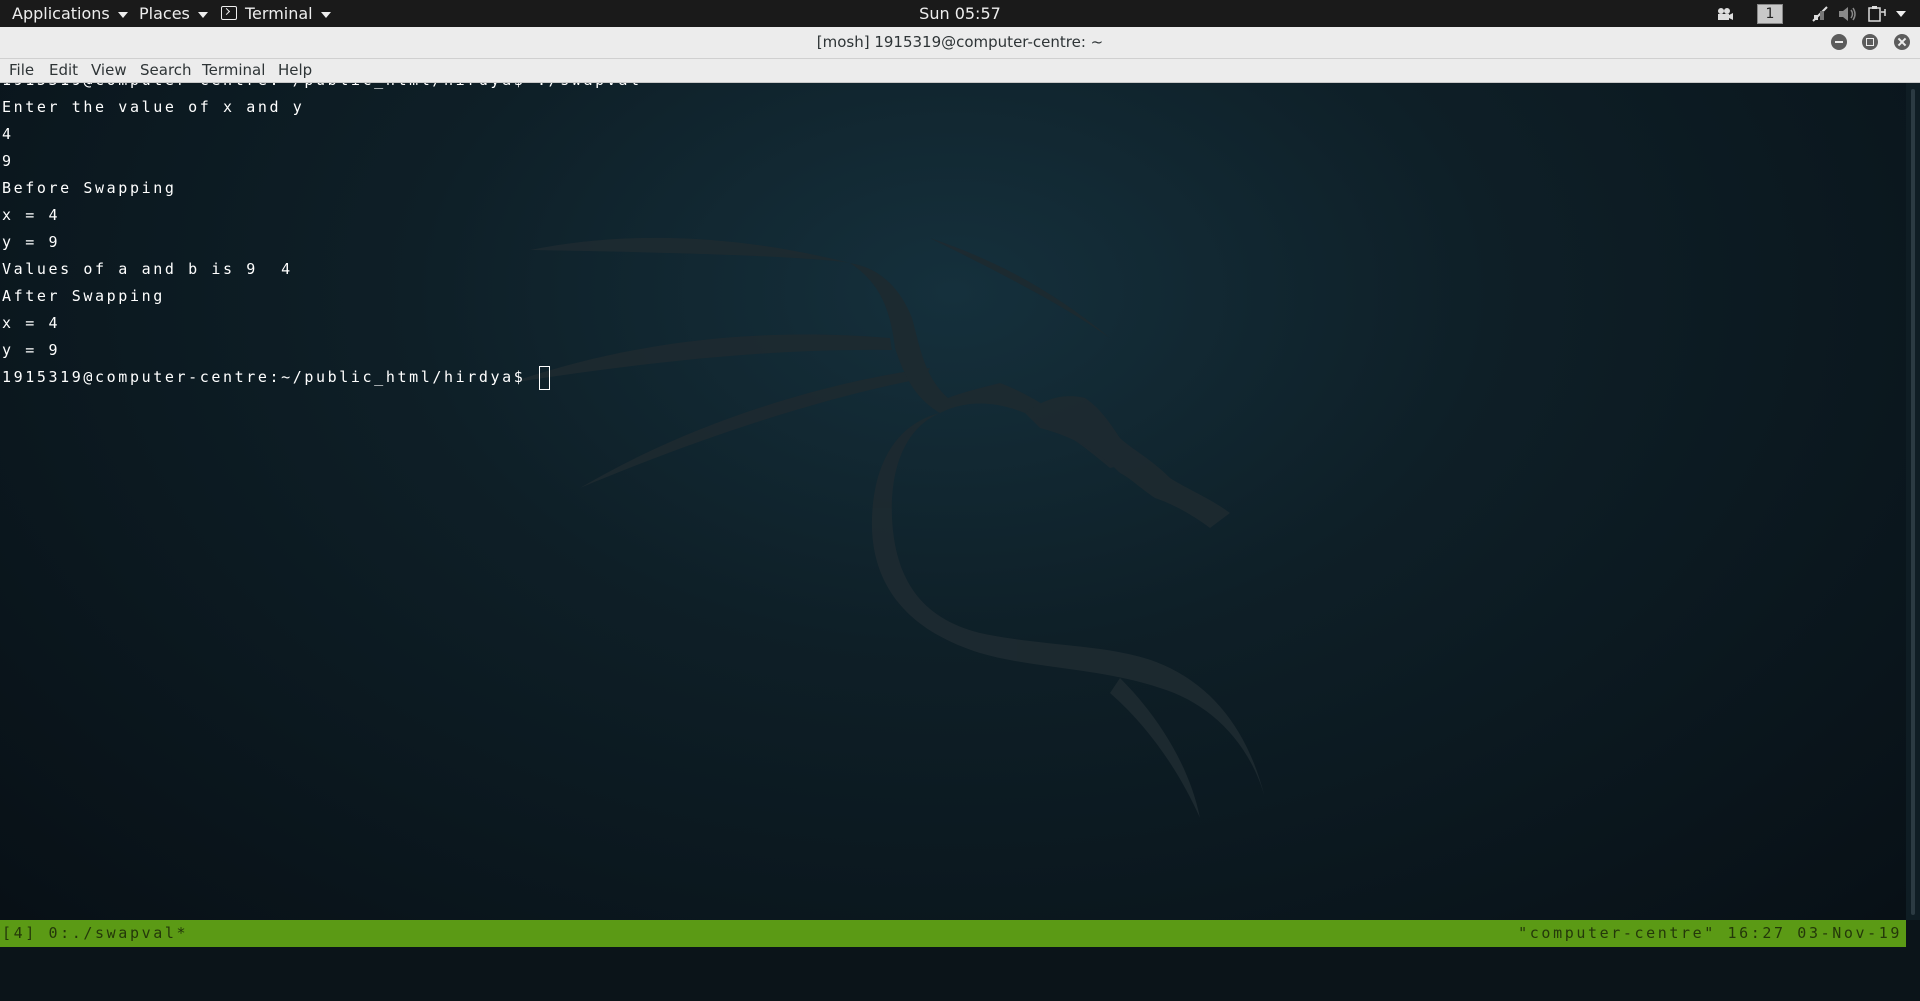 The width and height of the screenshot is (1920, 1001). What do you see at coordinates (1848, 13) in the screenshot?
I see `volume-icon` at bounding box center [1848, 13].